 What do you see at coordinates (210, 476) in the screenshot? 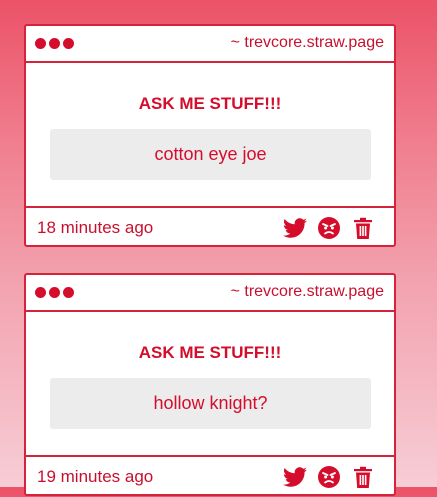
I see `post-footer: 19 minutes ago` at bounding box center [210, 476].